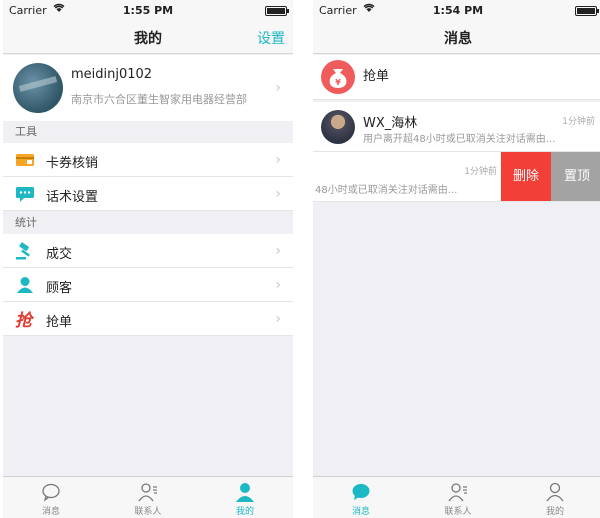  What do you see at coordinates (148, 251) in the screenshot?
I see `menu-item-deals: 成交 ›` at bounding box center [148, 251].